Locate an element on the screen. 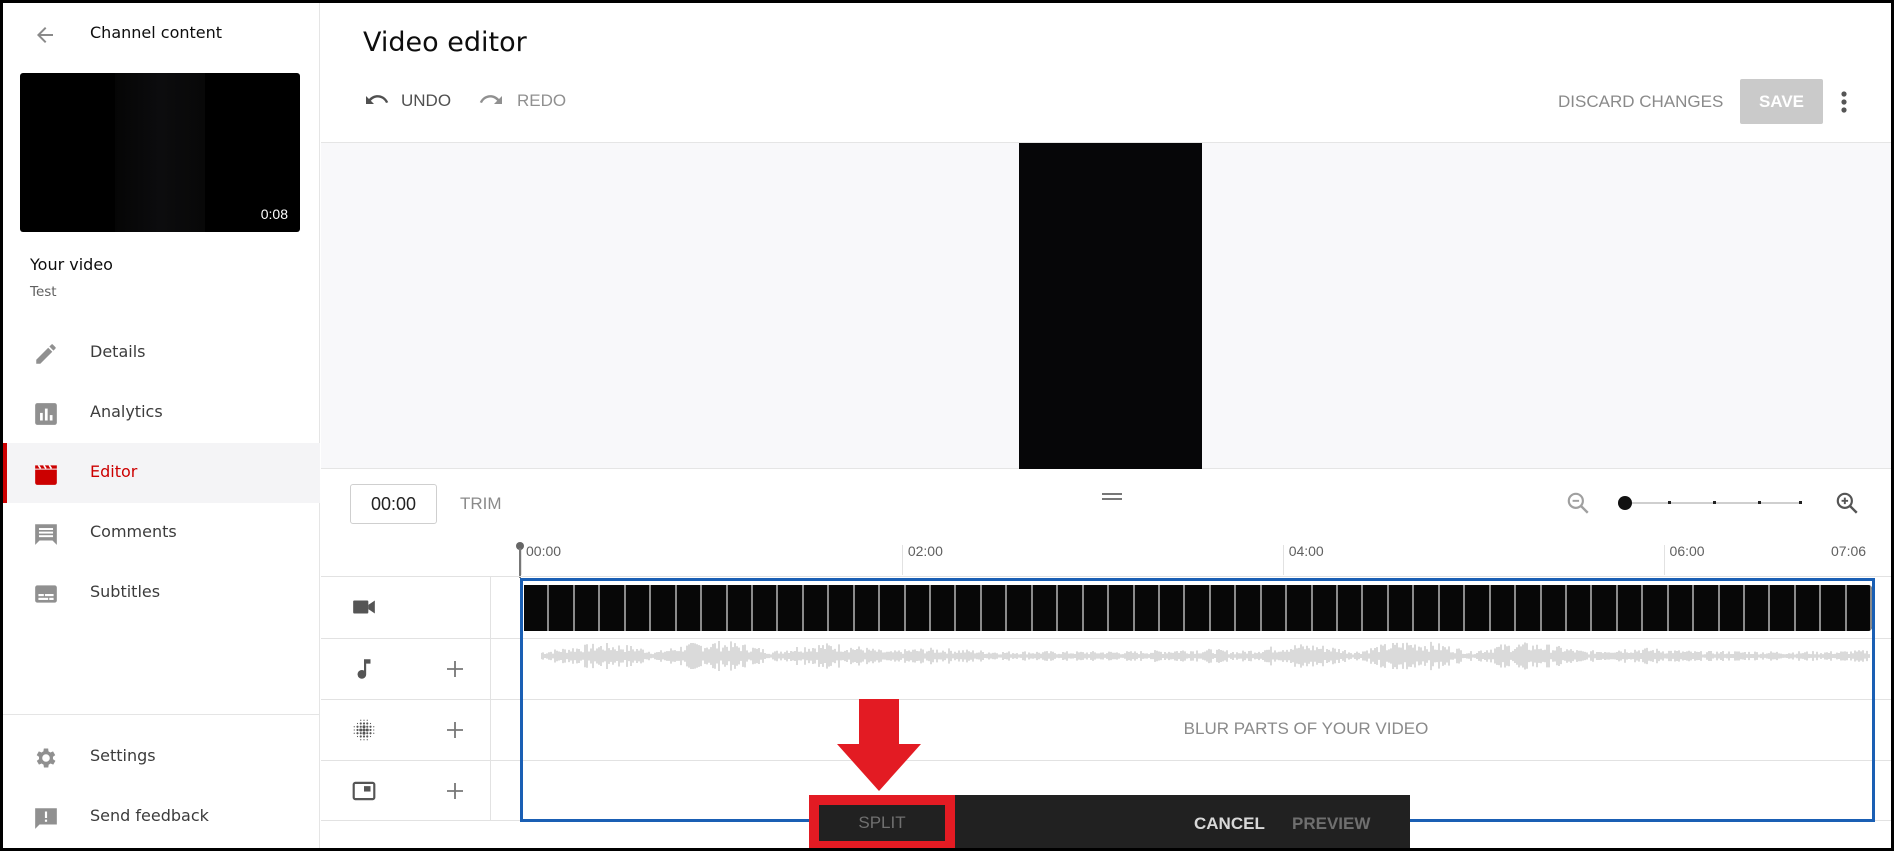 Image resolution: width=1894 pixels, height=851 pixels. thumbnail-image is located at coordinates (160, 152).